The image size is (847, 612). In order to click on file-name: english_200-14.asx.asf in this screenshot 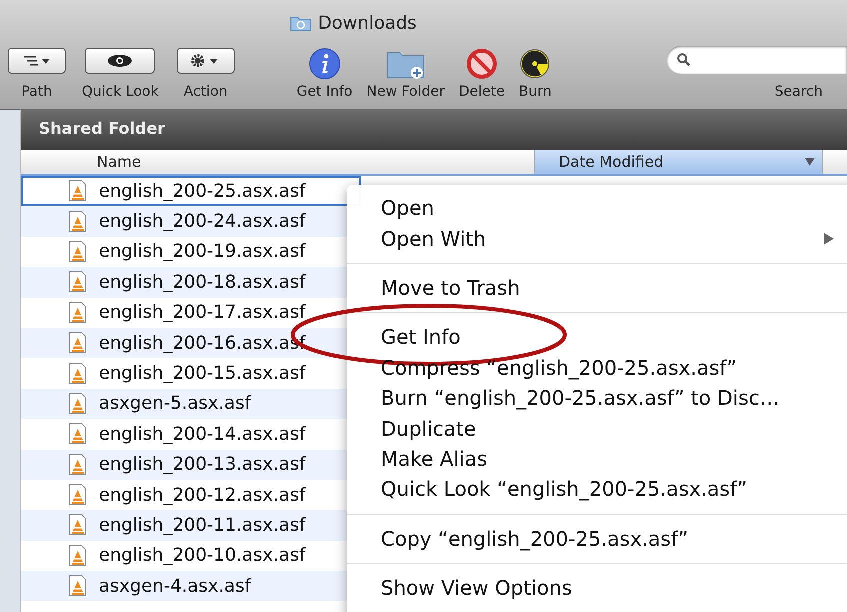, I will do `click(202, 434)`.